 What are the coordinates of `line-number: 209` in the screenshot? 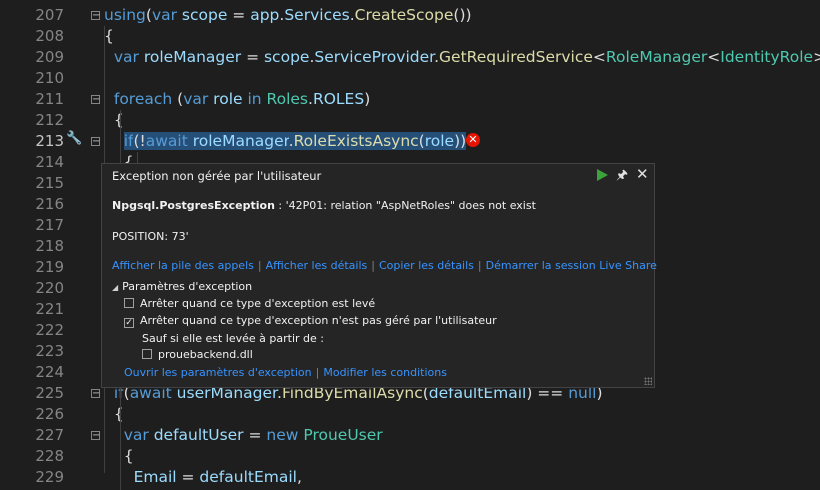 It's located at (49, 57).